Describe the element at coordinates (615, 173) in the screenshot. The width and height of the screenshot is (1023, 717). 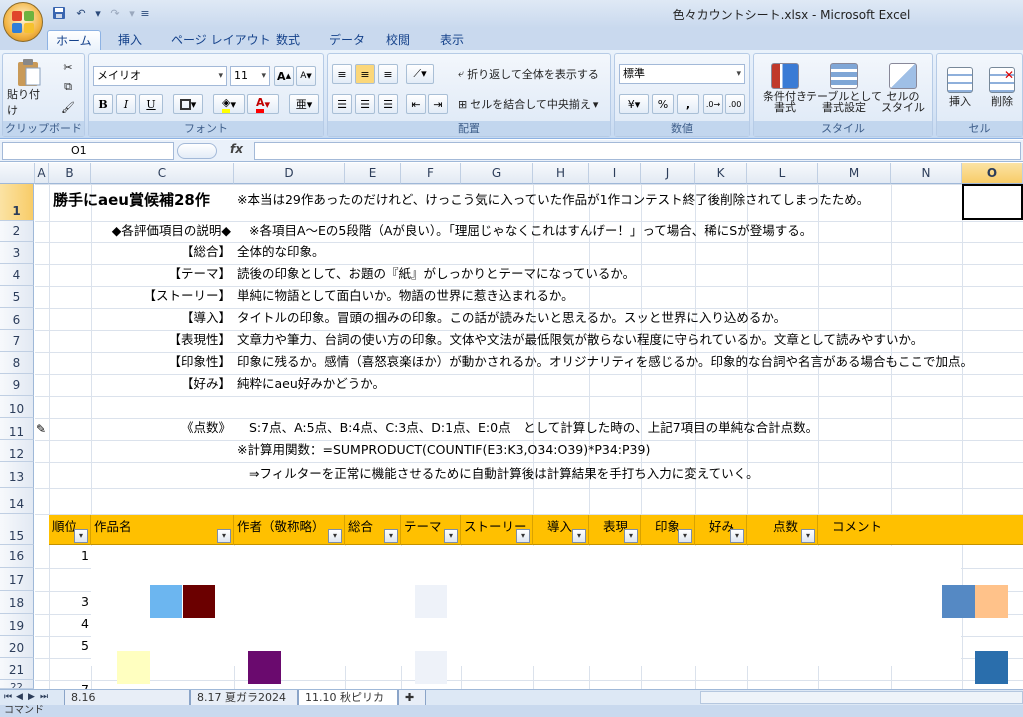
I see `col-header-i: I` at that location.